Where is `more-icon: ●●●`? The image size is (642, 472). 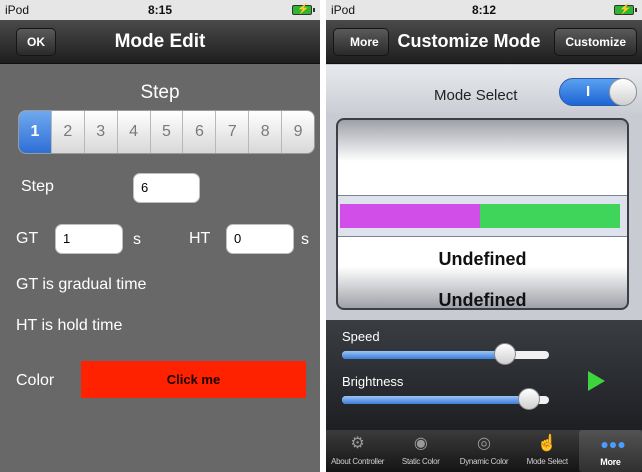
more-icon: ●●● is located at coordinates (613, 444).